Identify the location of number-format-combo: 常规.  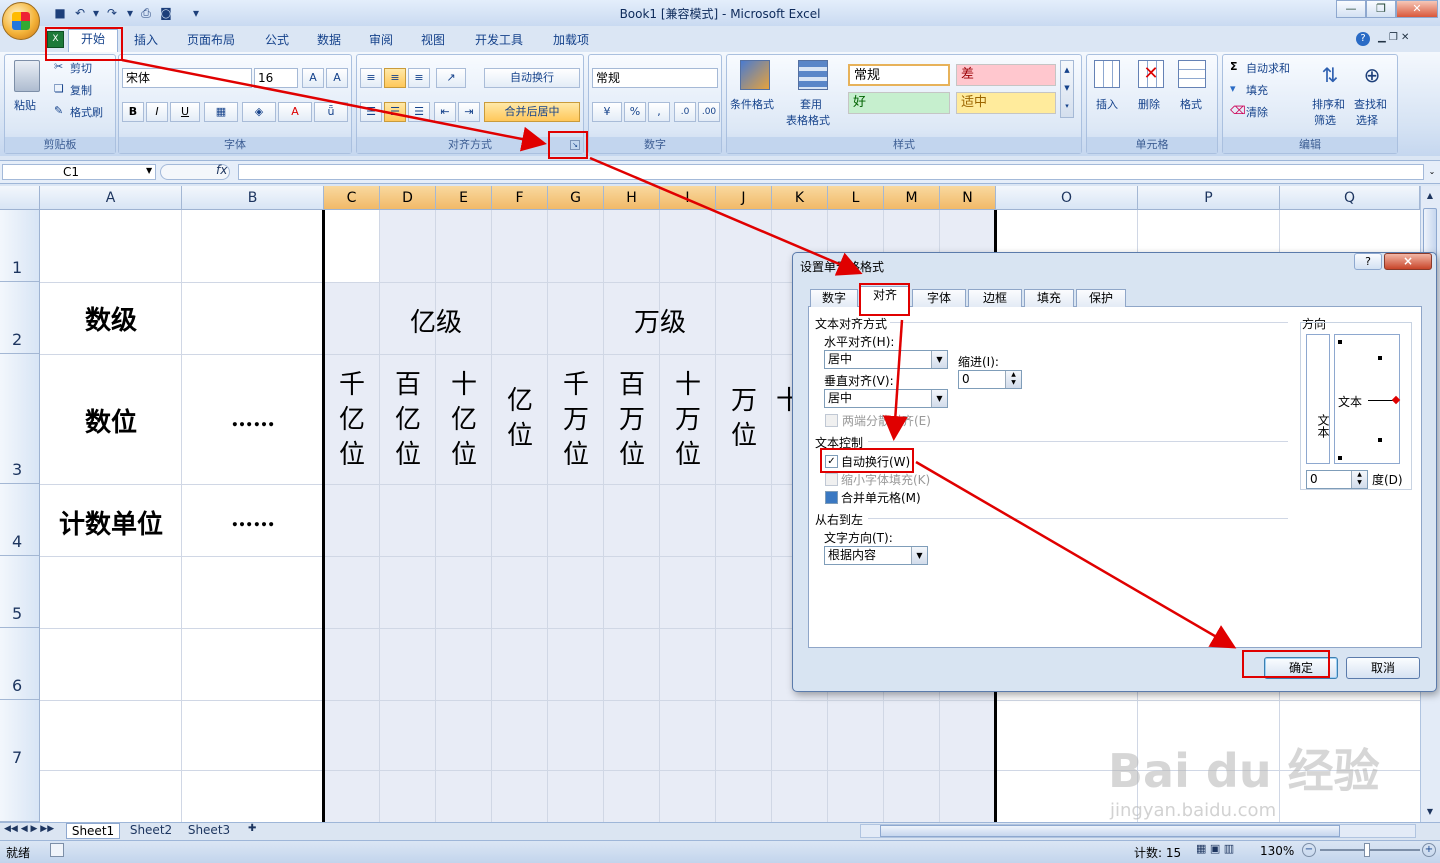
(655, 78).